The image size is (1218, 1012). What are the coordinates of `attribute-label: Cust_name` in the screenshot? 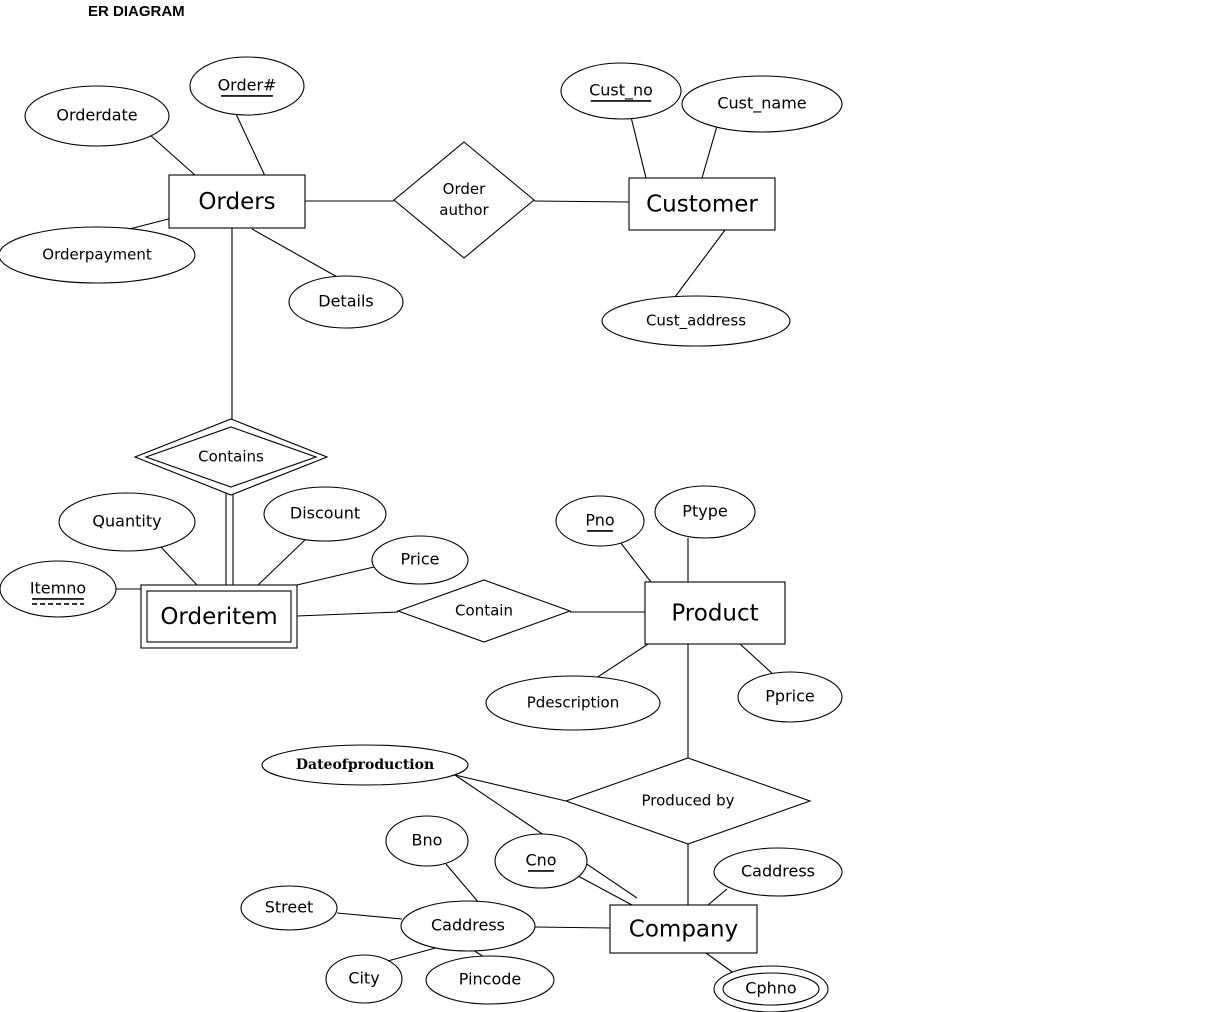 It's located at (761, 104).